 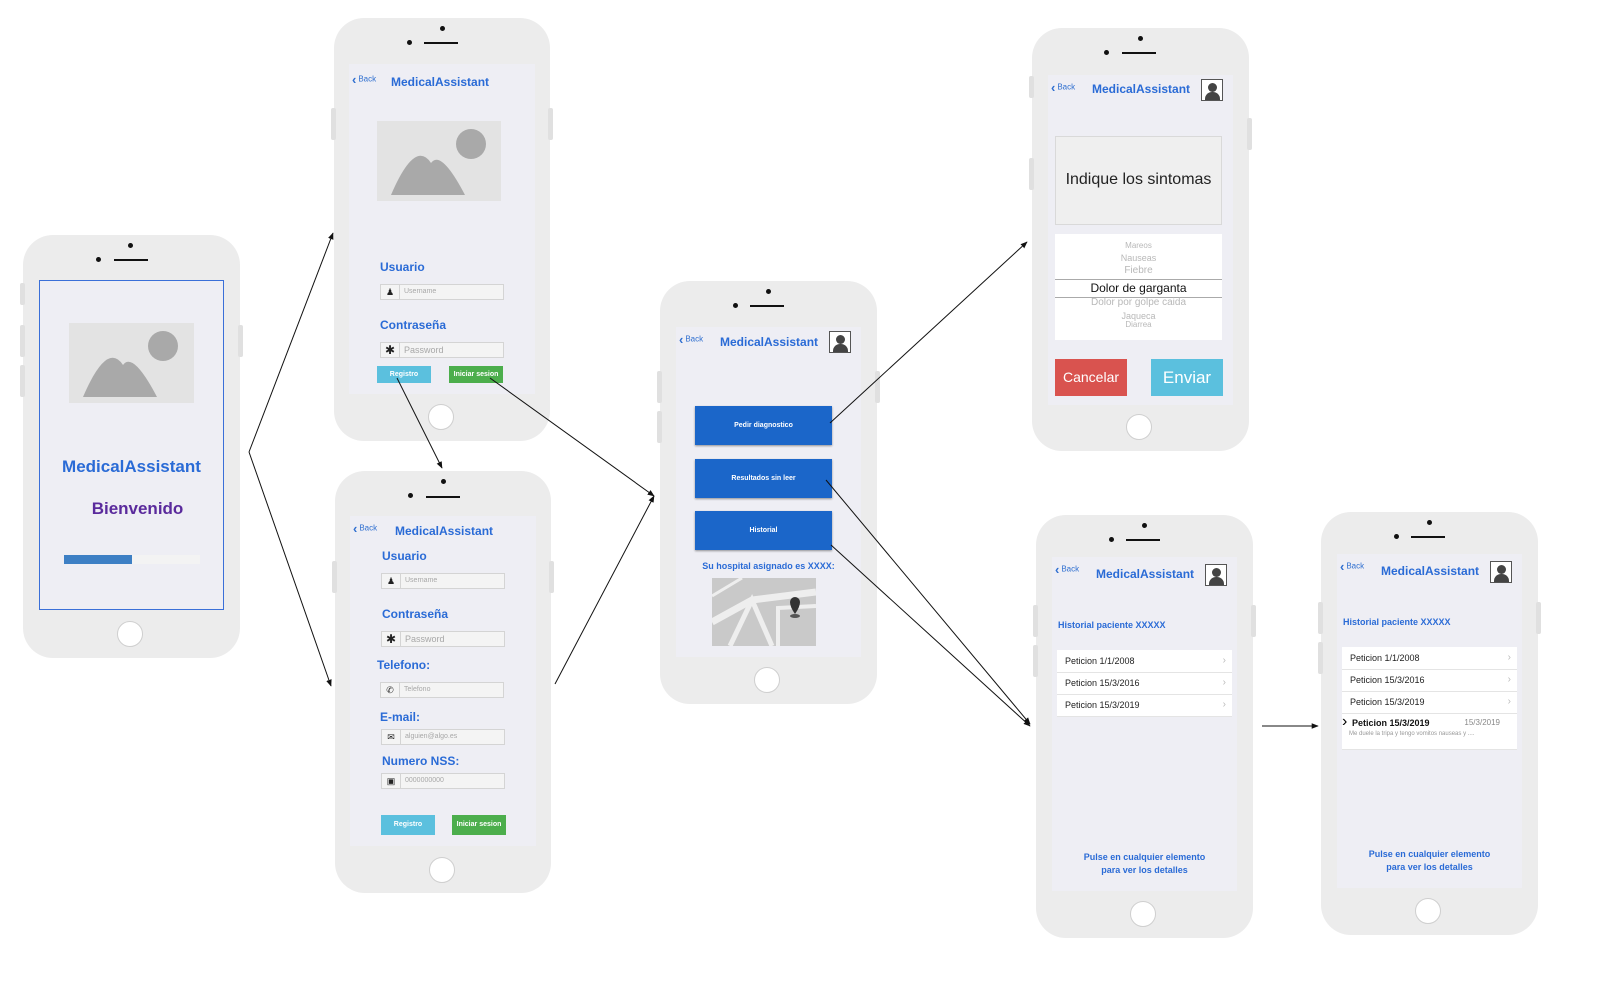 I want to click on phone-icon: ✆, so click(x=390, y=690).